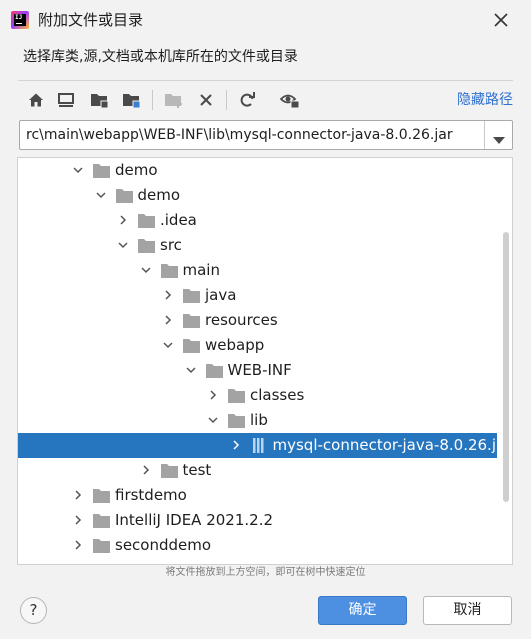  What do you see at coordinates (265, 20) in the screenshot?
I see `title-bar: IJ 附加文件或目录` at bounding box center [265, 20].